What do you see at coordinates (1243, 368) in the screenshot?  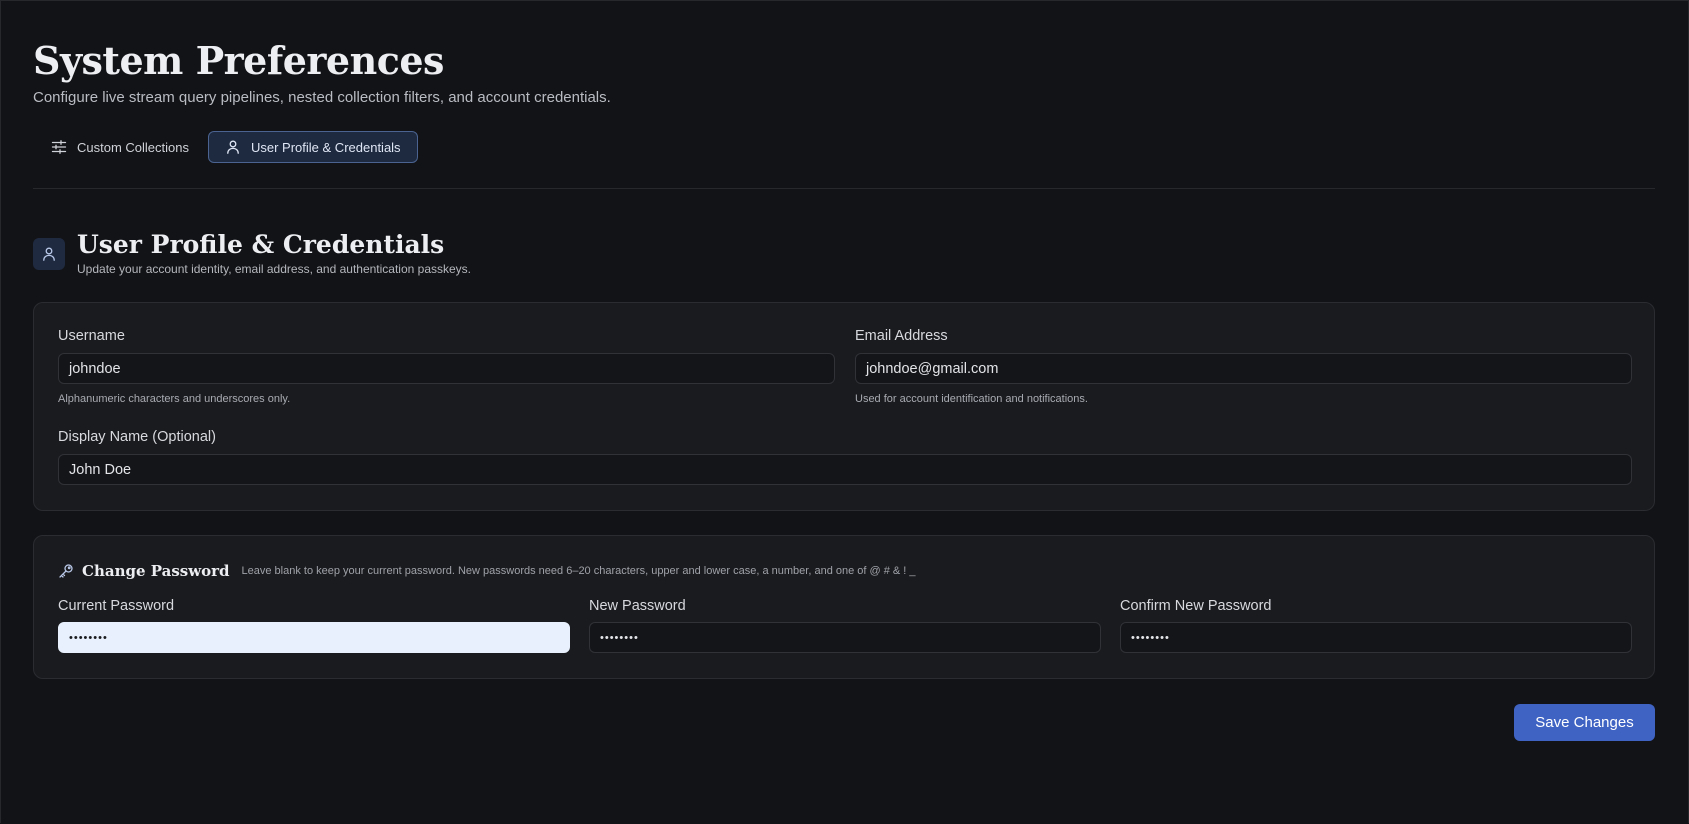 I see `email-input: johndoe@gmail.com` at bounding box center [1243, 368].